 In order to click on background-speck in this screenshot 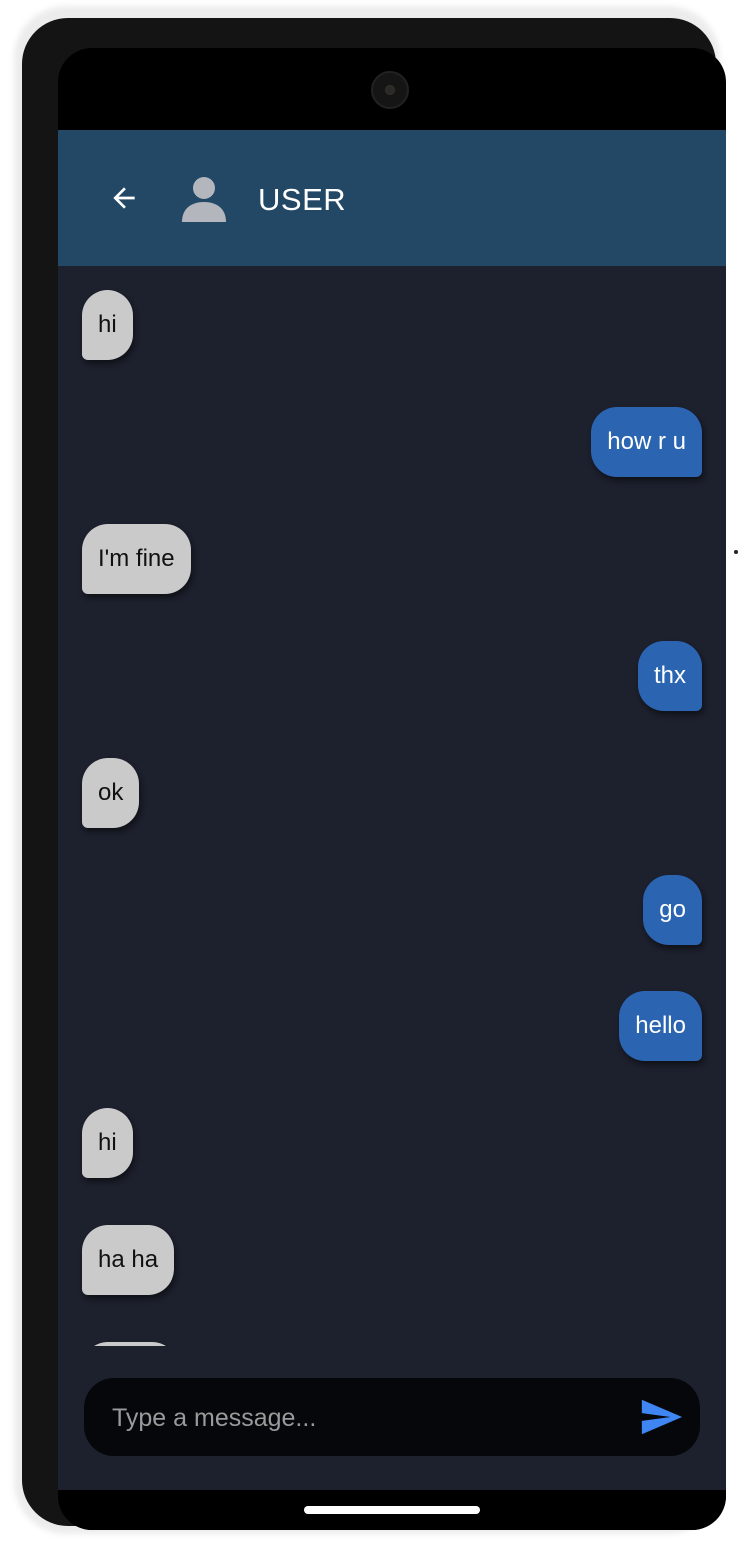, I will do `click(736, 552)`.